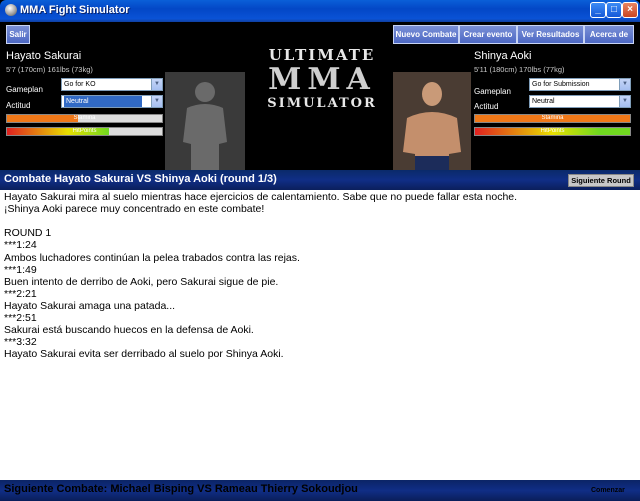  What do you see at coordinates (49, 69) in the screenshot?
I see `left-fighter-stats: 5'7 (170cm) 161lbs (73kg)` at bounding box center [49, 69].